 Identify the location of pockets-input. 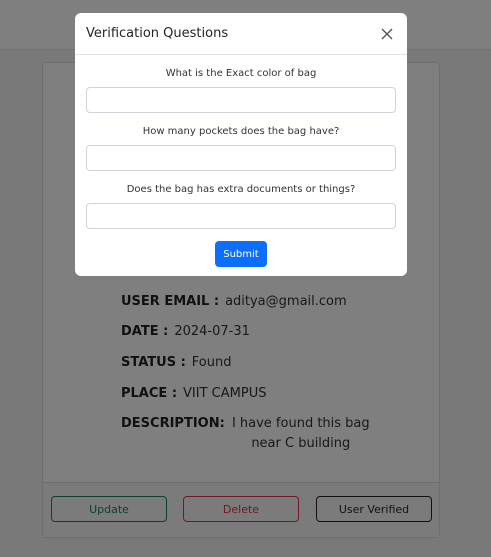
(241, 158).